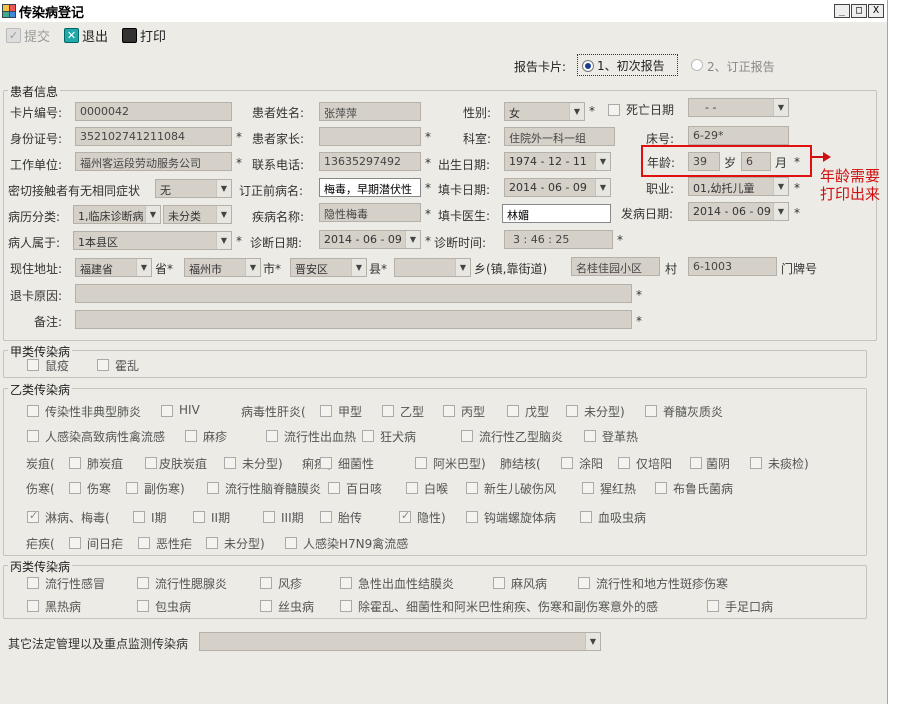 The width and height of the screenshot is (900, 704). What do you see at coordinates (370, 161) in the screenshot?
I see `phone-field: 13635297492` at bounding box center [370, 161].